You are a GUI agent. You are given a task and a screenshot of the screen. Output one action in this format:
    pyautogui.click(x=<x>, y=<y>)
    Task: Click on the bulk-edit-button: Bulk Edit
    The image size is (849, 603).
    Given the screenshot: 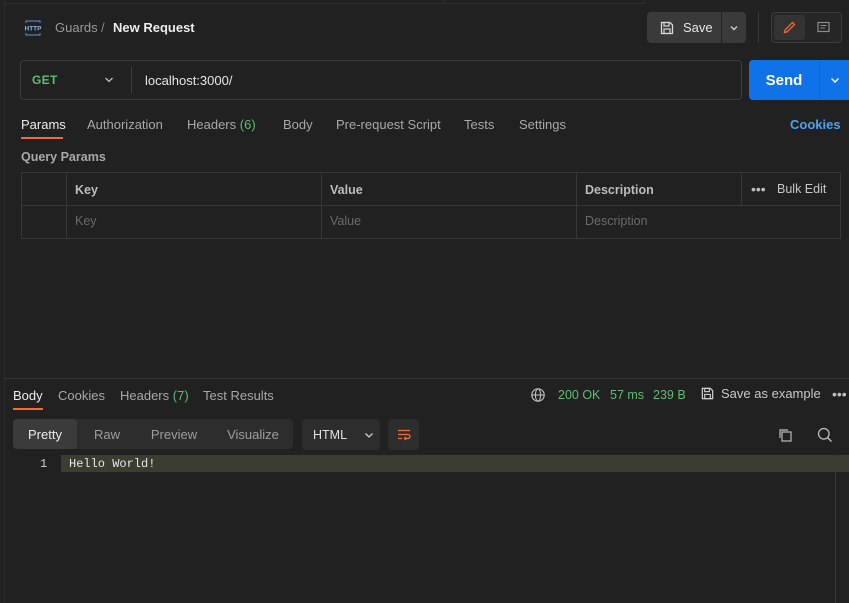 What is the action you would take?
    pyautogui.click(x=801, y=189)
    